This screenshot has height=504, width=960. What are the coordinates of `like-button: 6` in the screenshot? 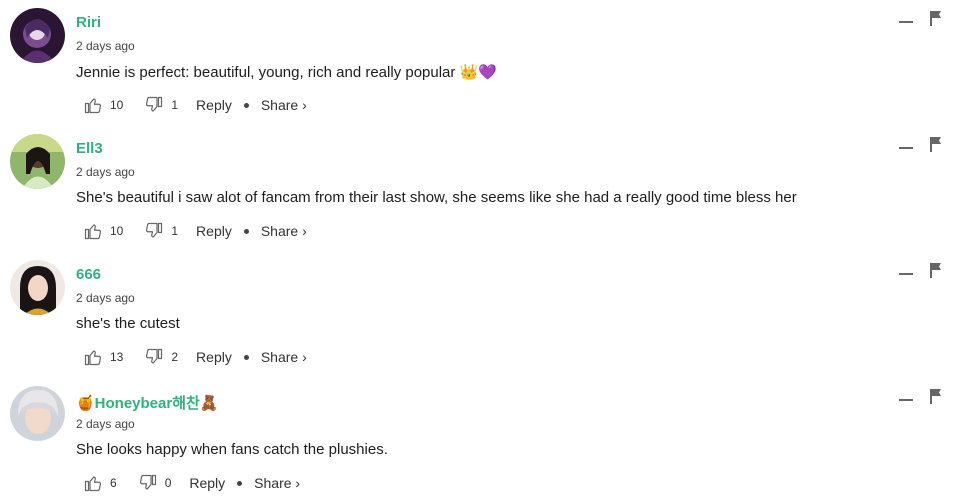 It's located at (100, 483).